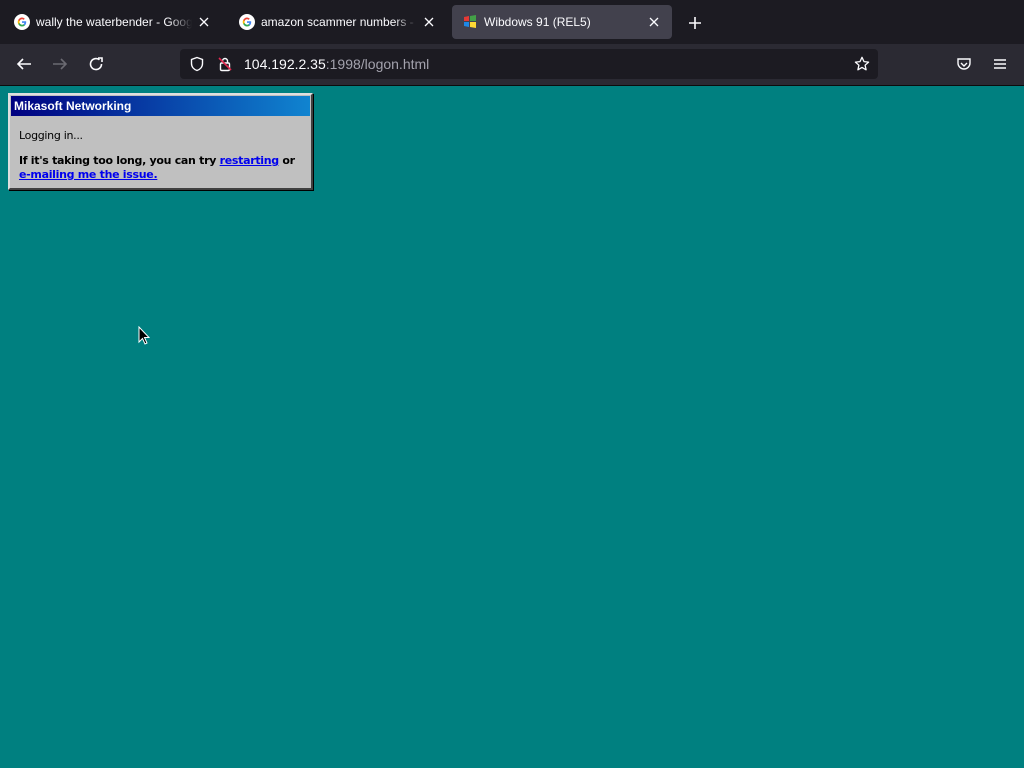  Describe the element at coordinates (119, 160) in the screenshot. I see `help-prefix: If it's taking too long, you can try` at that location.